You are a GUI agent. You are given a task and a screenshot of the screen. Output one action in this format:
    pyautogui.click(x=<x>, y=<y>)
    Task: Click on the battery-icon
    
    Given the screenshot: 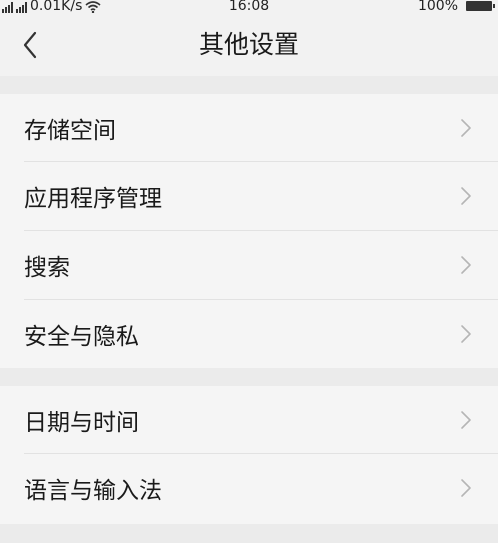 What is the action you would take?
    pyautogui.click(x=480, y=6)
    